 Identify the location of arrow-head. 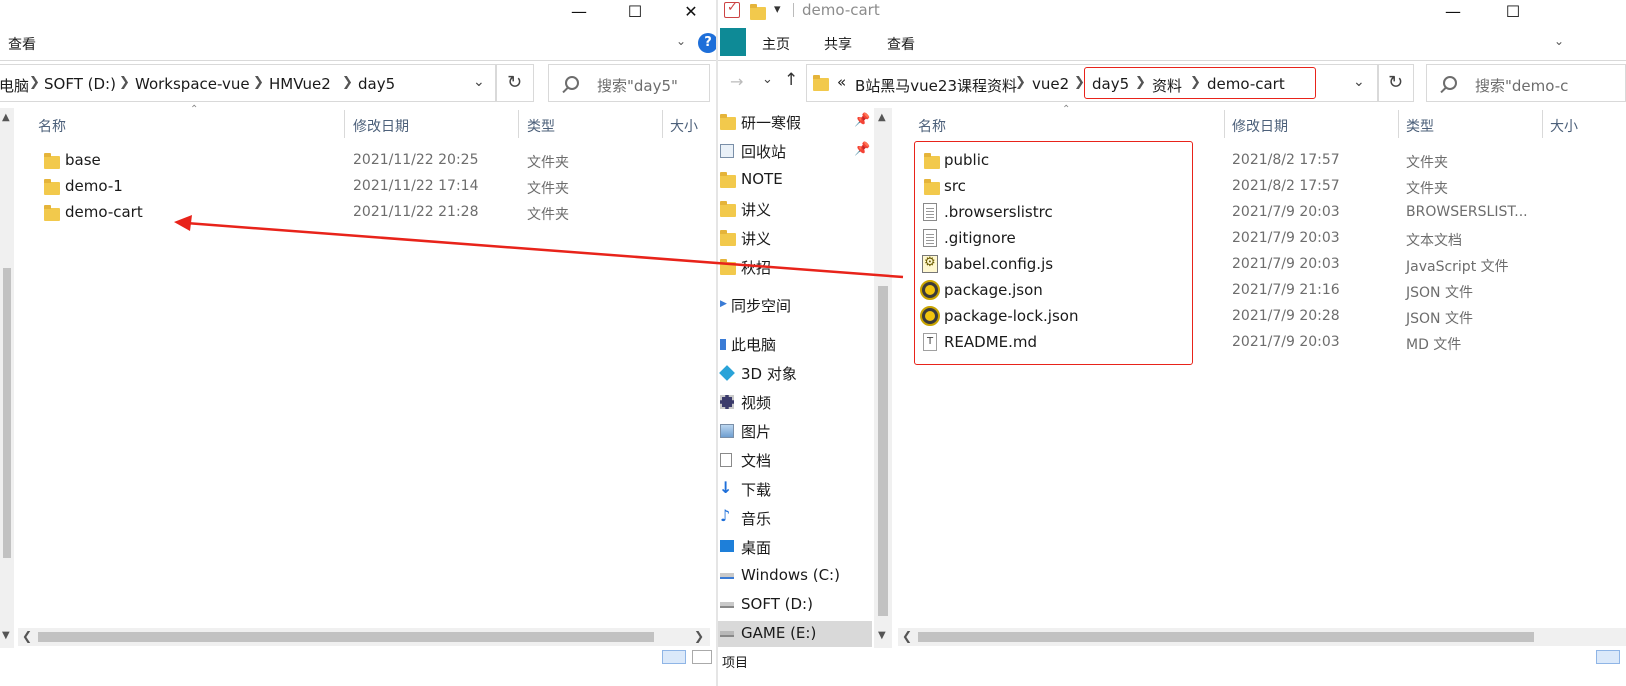
(183, 223).